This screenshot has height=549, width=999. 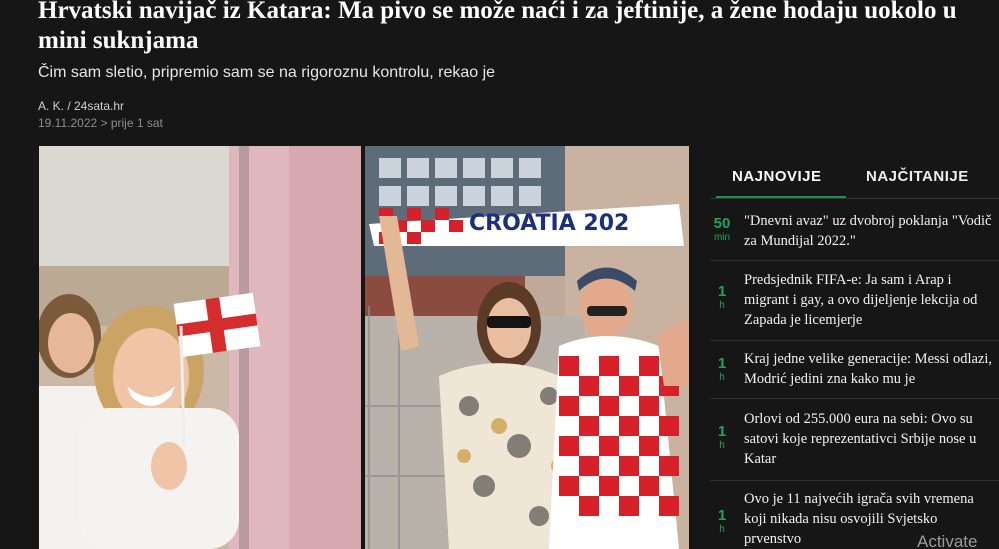 What do you see at coordinates (854, 173) in the screenshot?
I see `sidebar-tabs: NAJNOVIJE NAJČITANIJE` at bounding box center [854, 173].